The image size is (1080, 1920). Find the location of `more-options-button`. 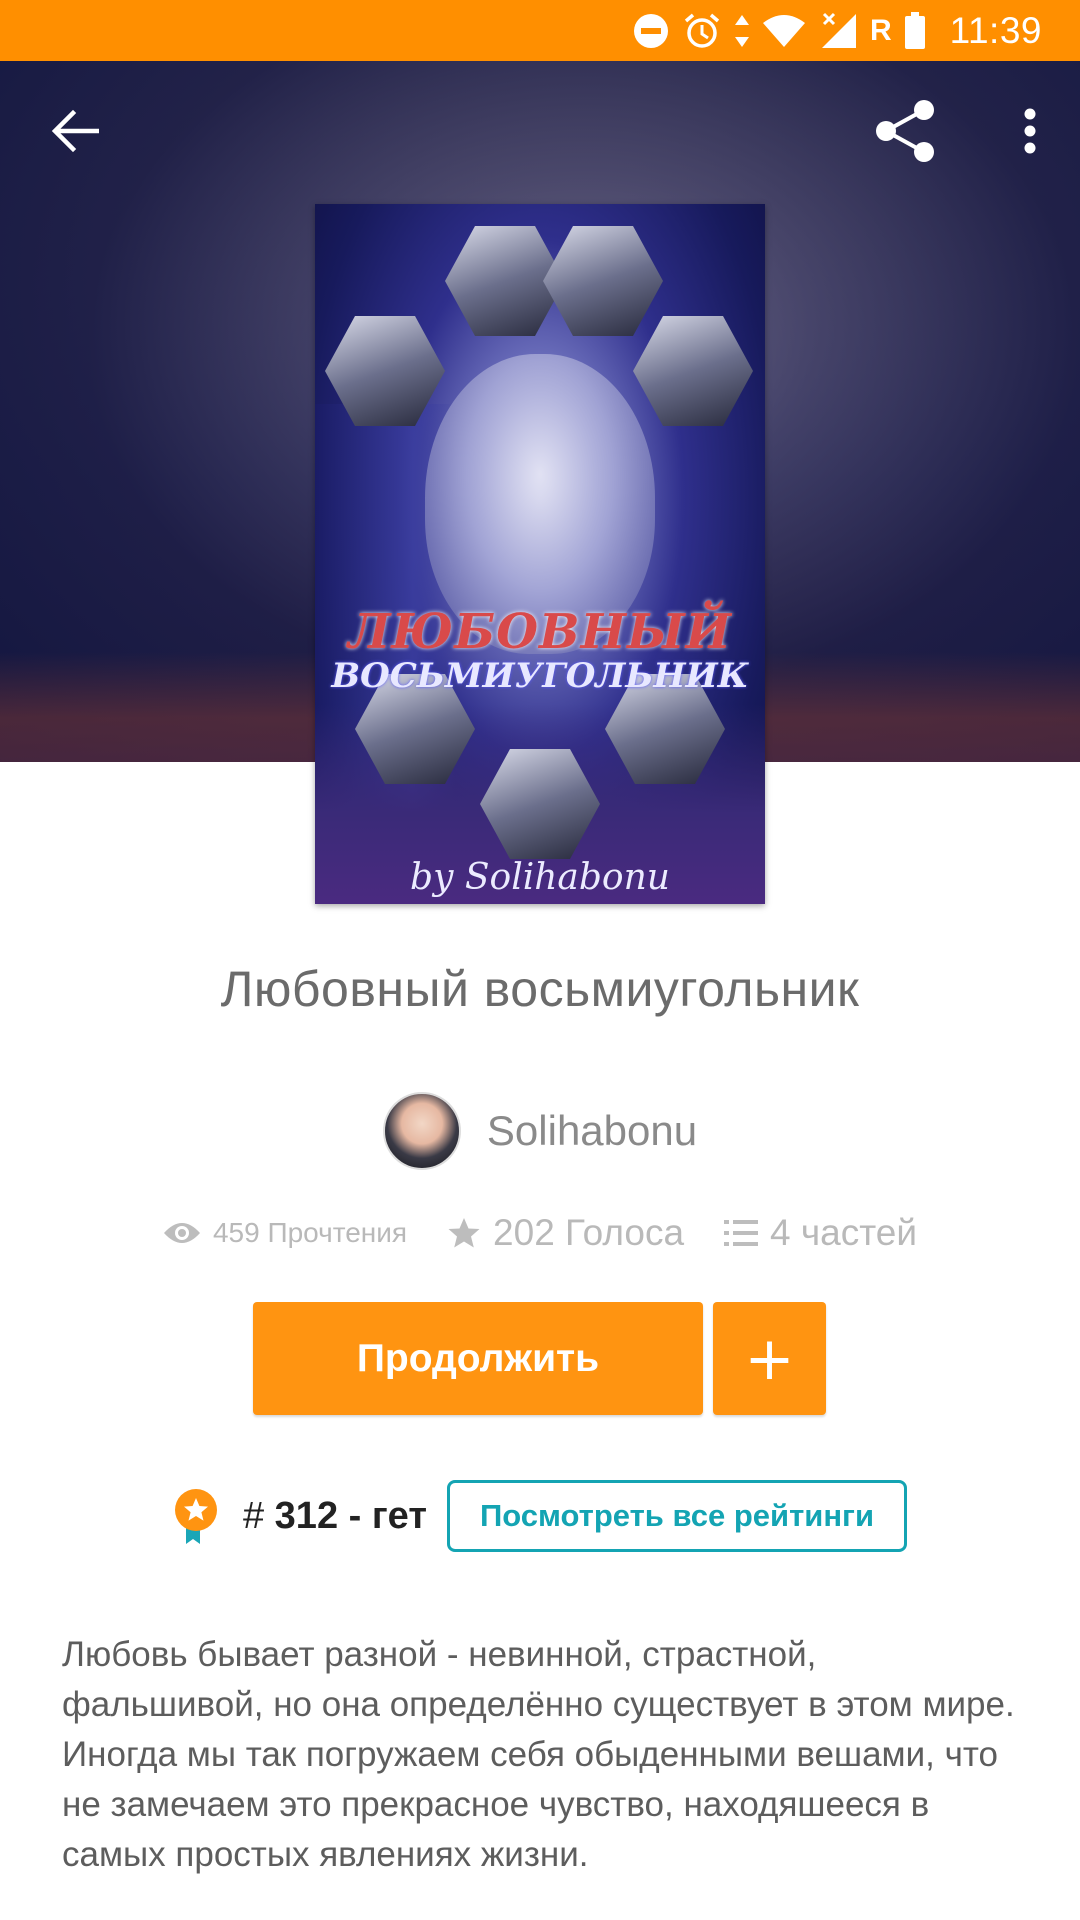

more-options-button is located at coordinates (1030, 131).